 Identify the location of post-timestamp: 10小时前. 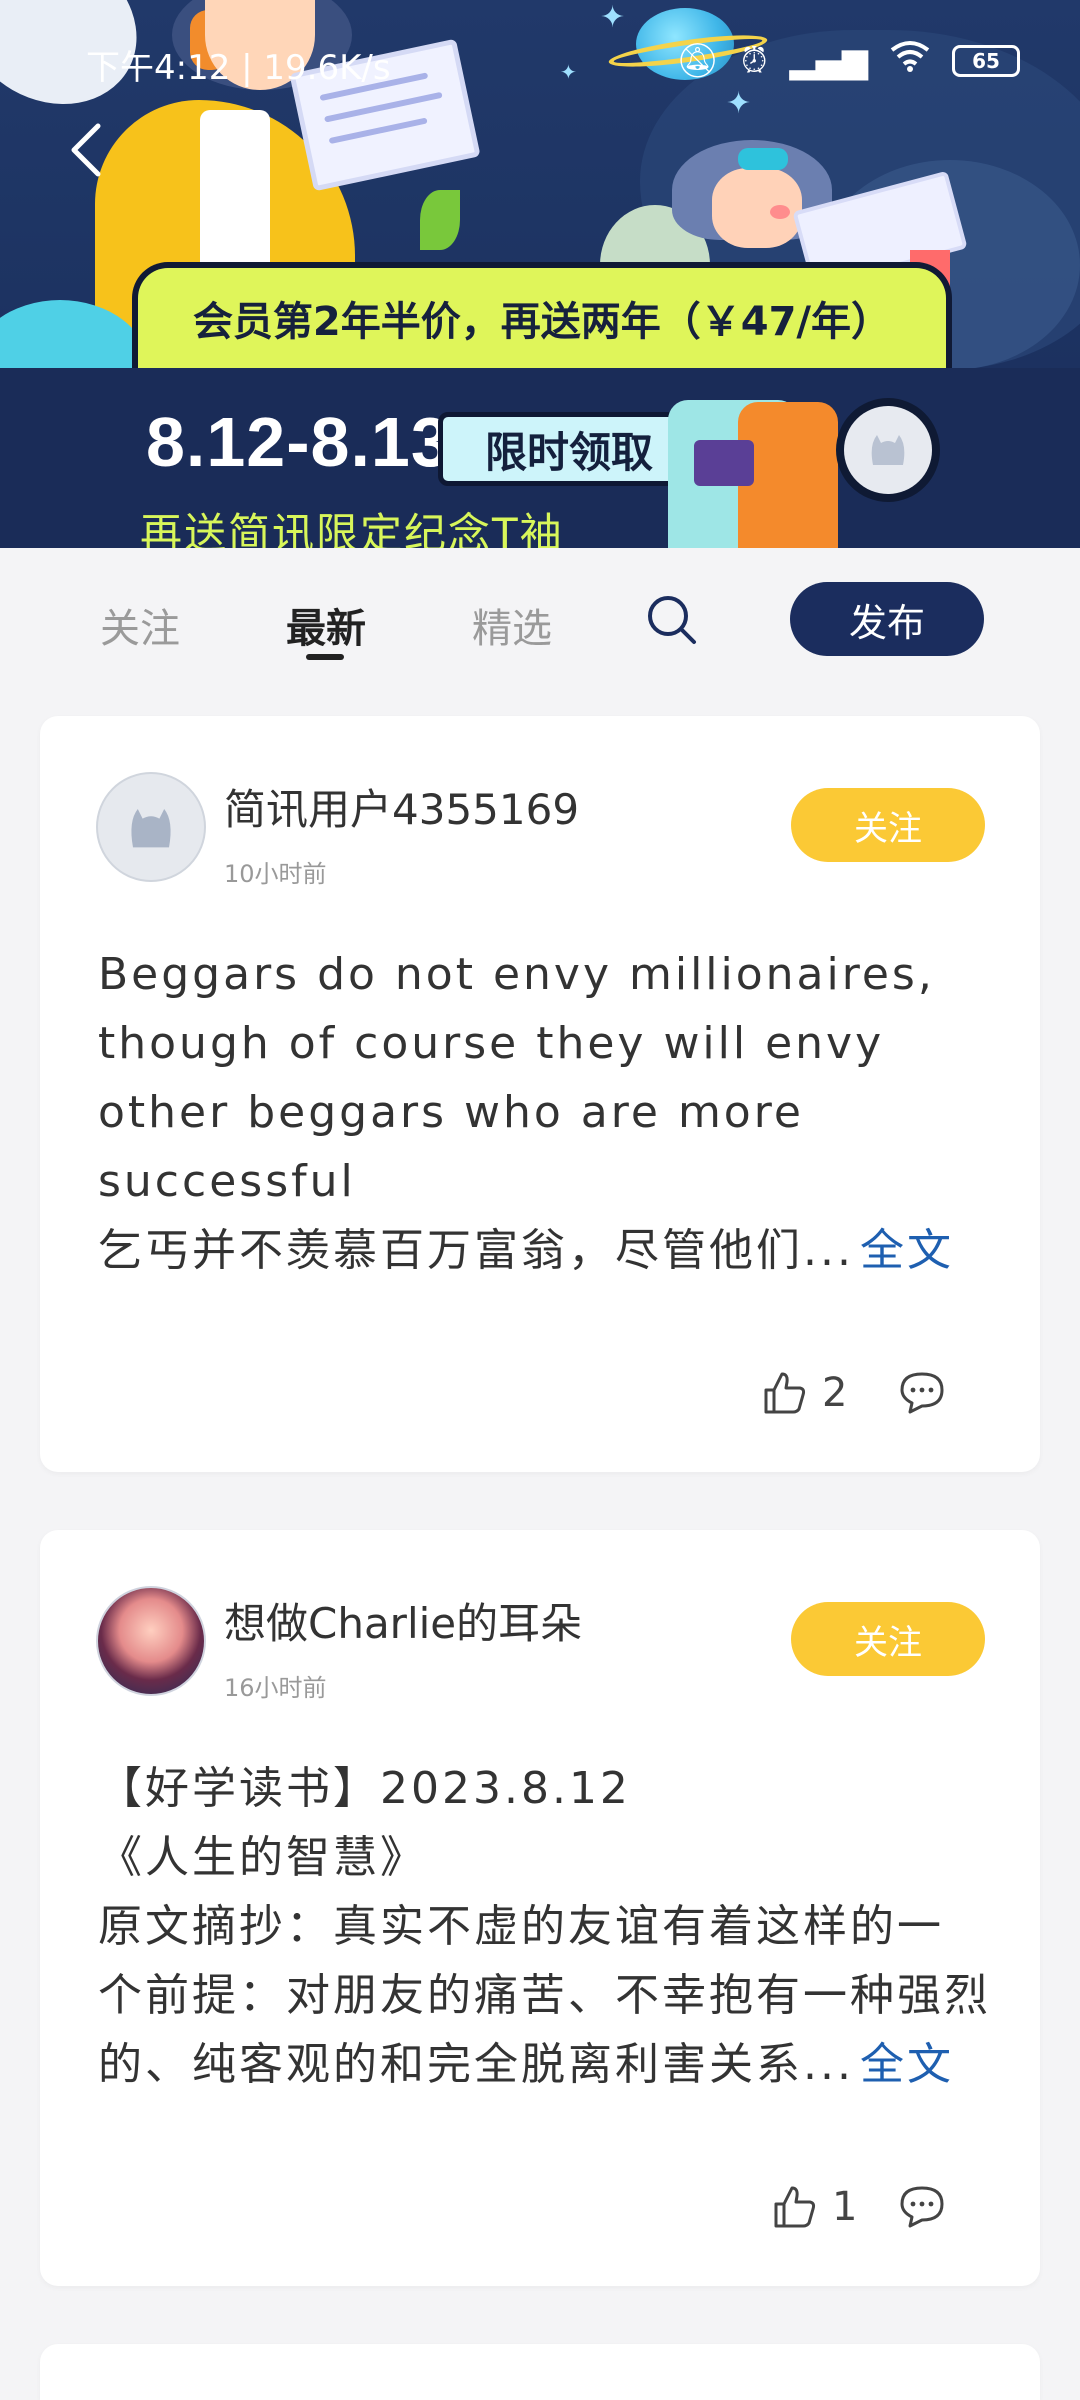
(275, 874).